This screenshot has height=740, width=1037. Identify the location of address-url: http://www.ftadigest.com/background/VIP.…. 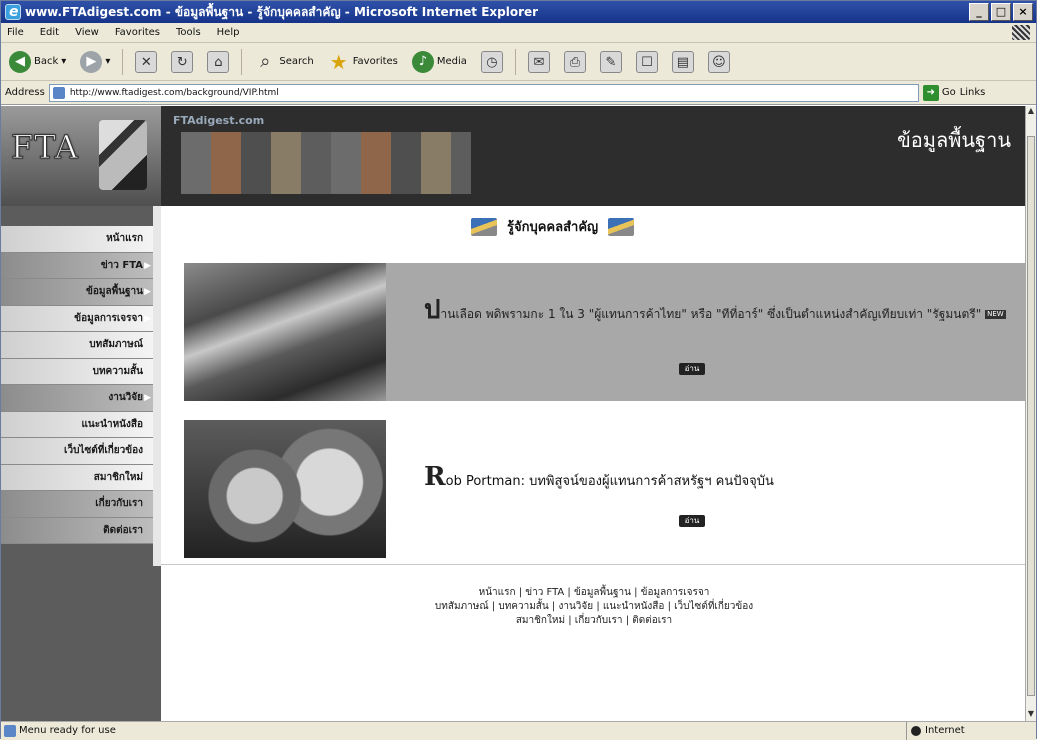
(174, 92).